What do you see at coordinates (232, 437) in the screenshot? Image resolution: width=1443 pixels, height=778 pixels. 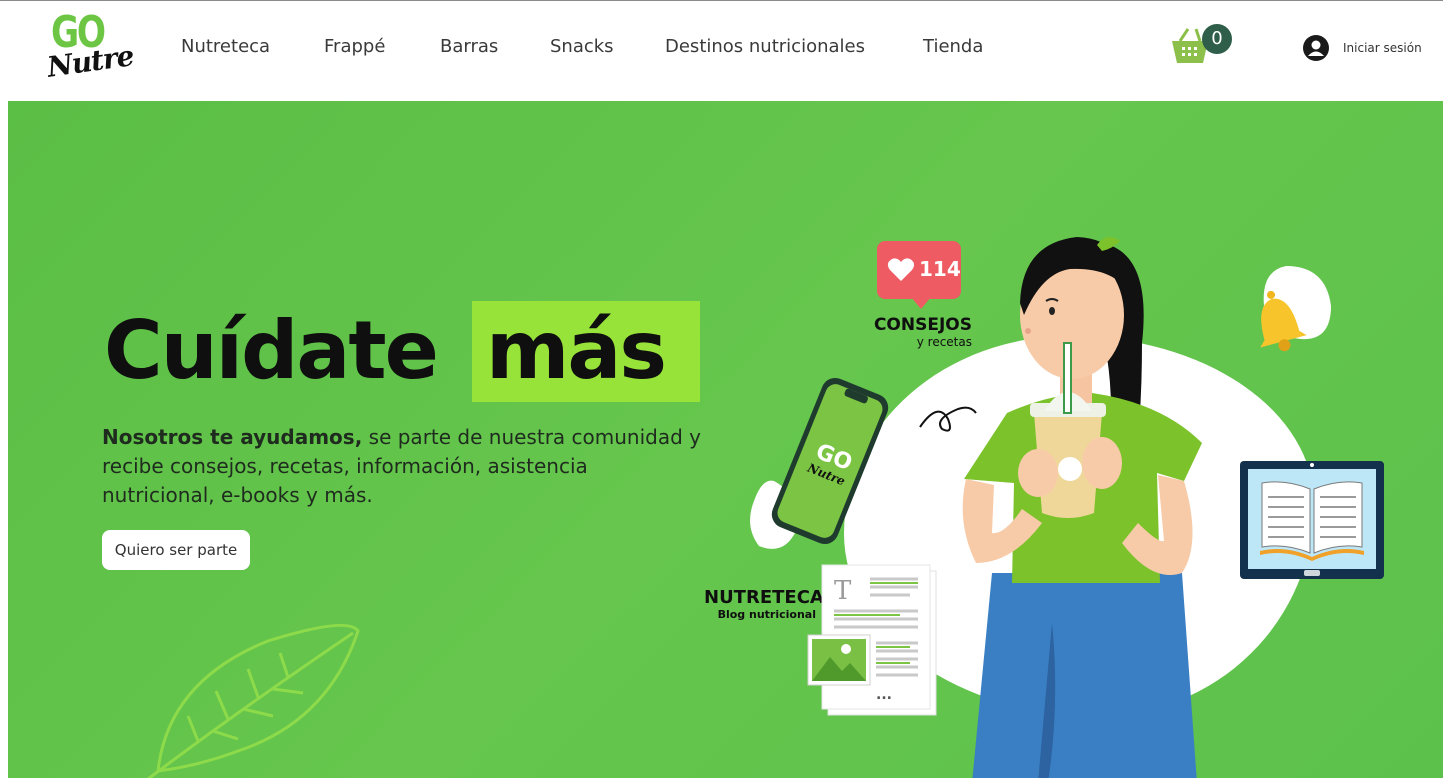 I see `hero-lead-bold: Nosotros te ayudamos,` at bounding box center [232, 437].